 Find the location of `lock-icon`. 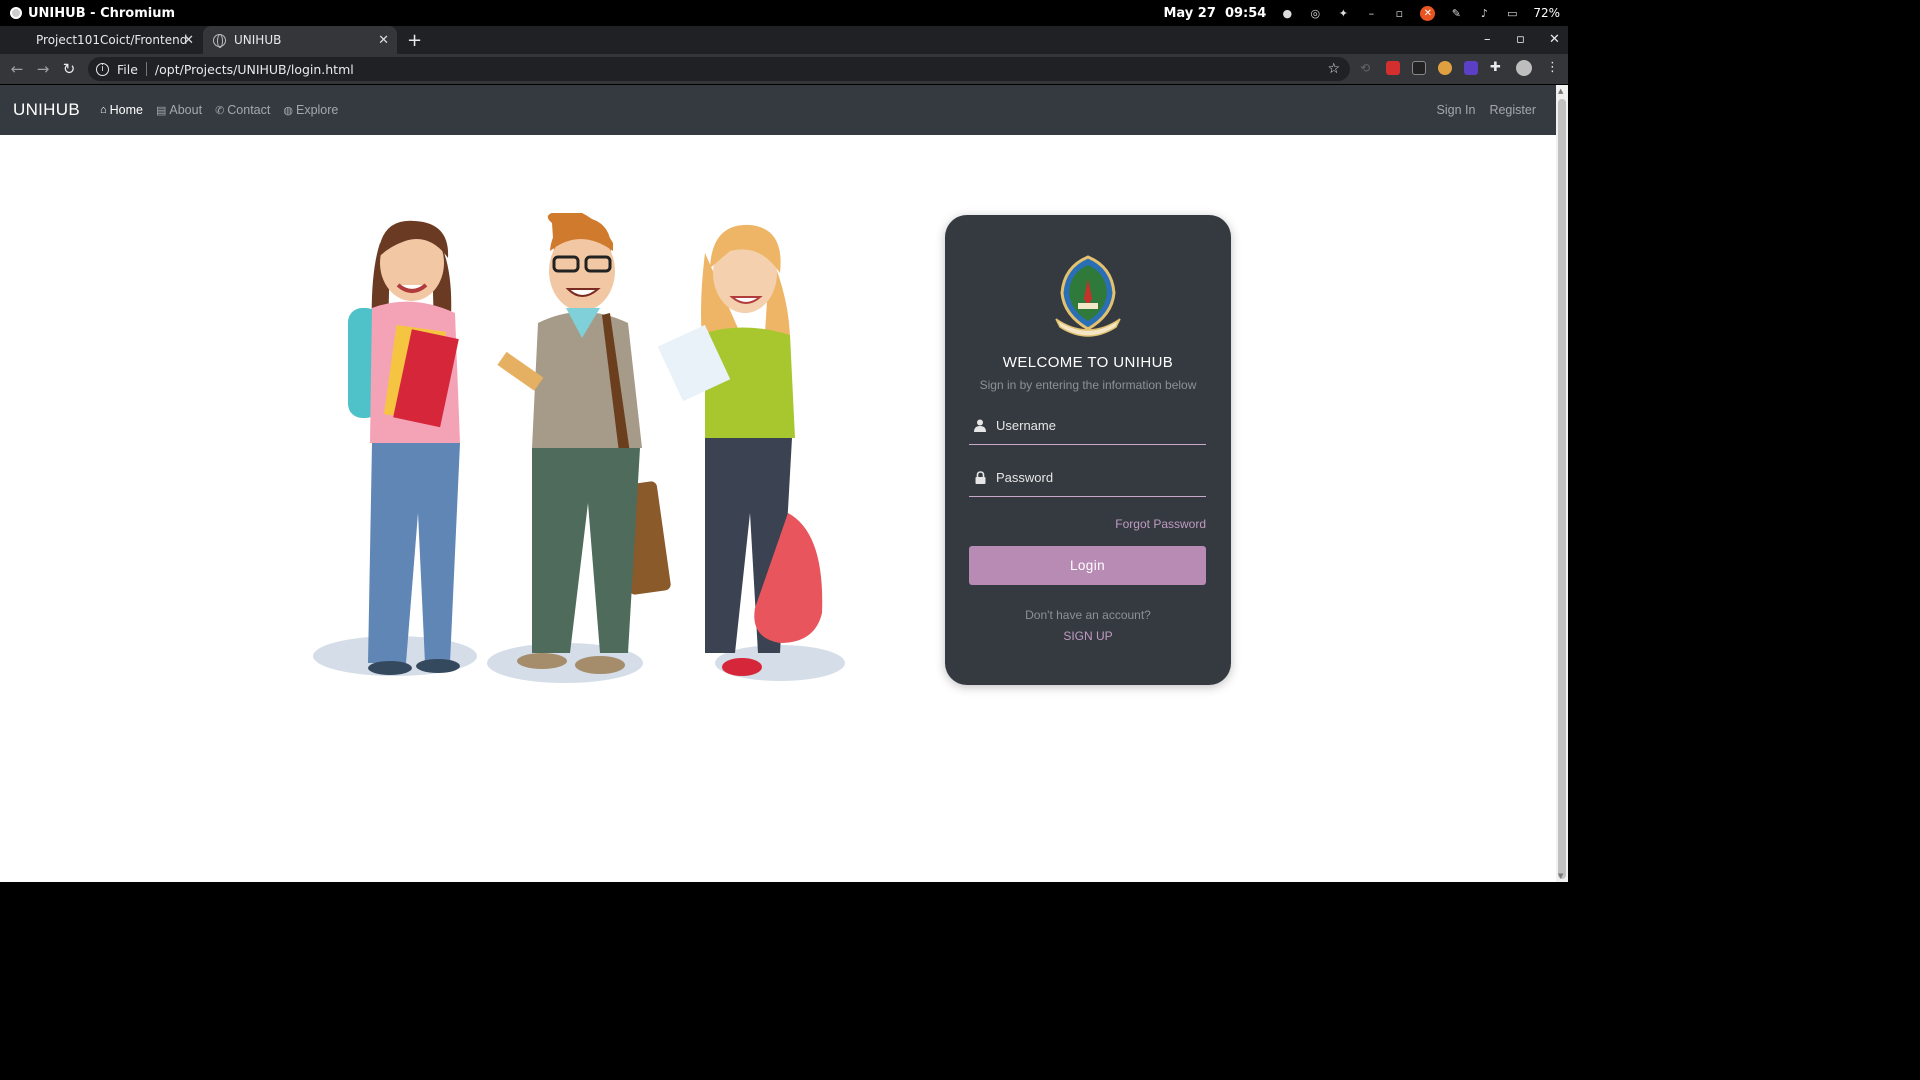

lock-icon is located at coordinates (980, 477).